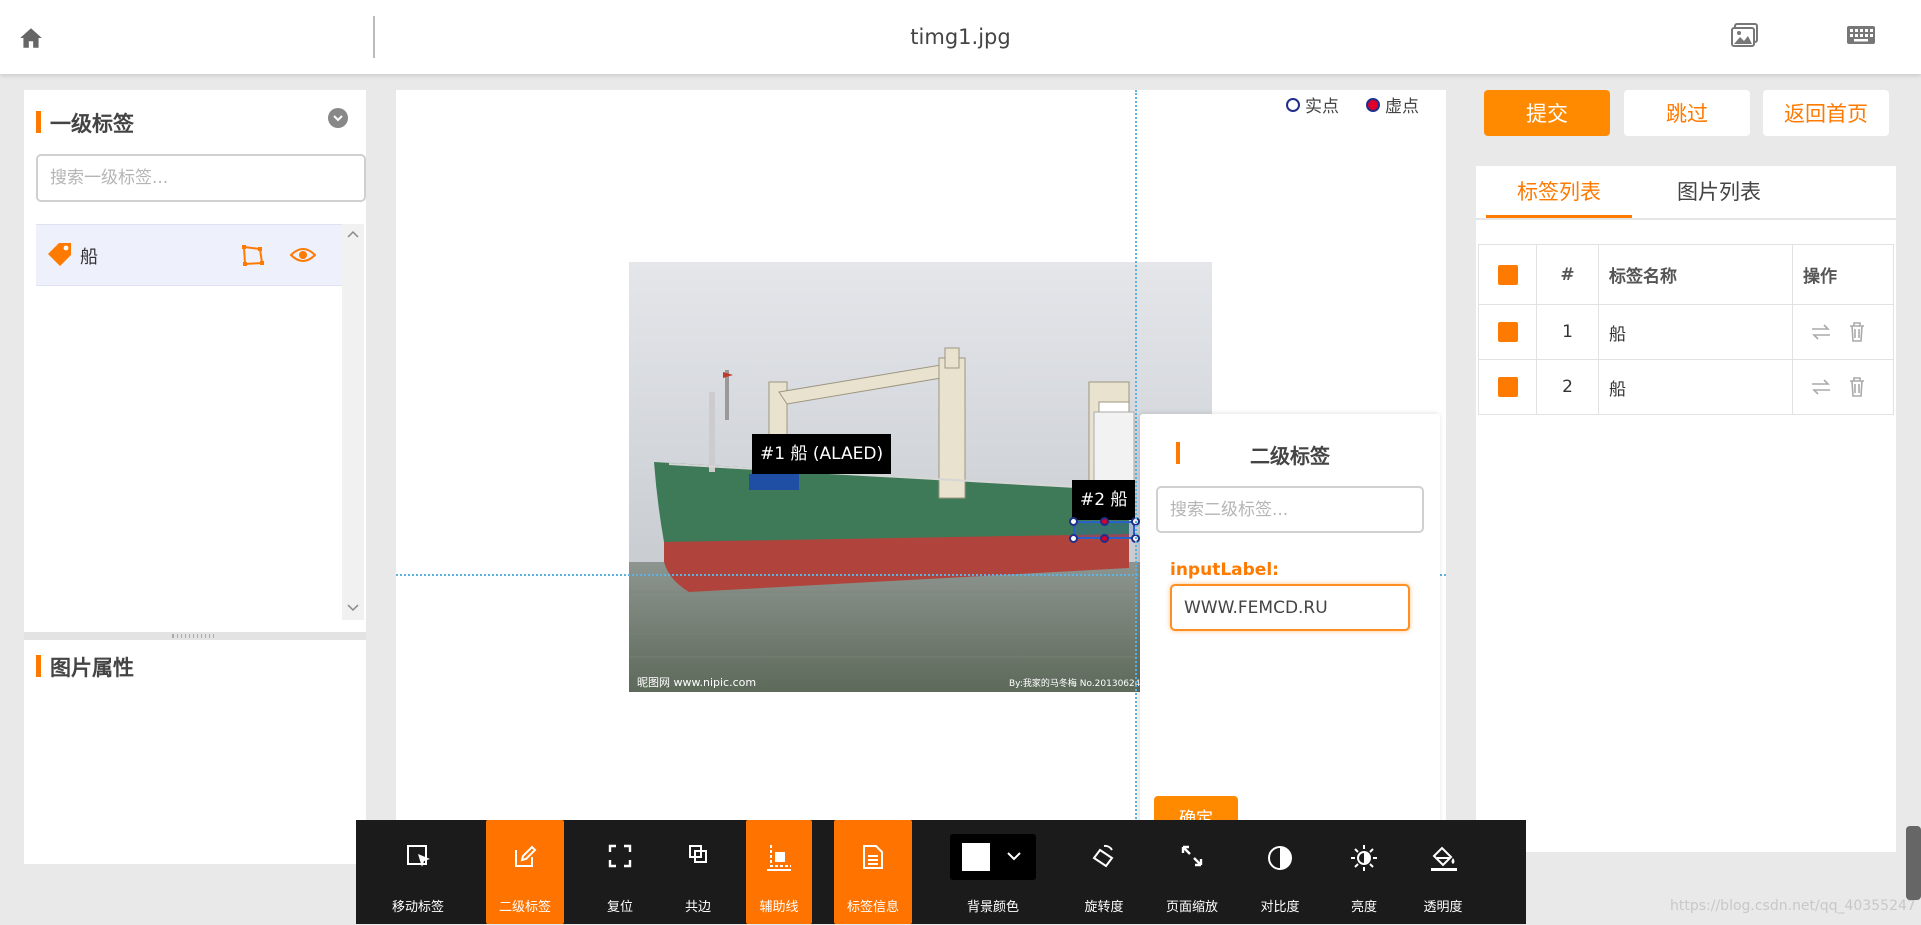 The image size is (1921, 925). What do you see at coordinates (417, 907) in the screenshot?
I see `tool-label: 移动标签` at bounding box center [417, 907].